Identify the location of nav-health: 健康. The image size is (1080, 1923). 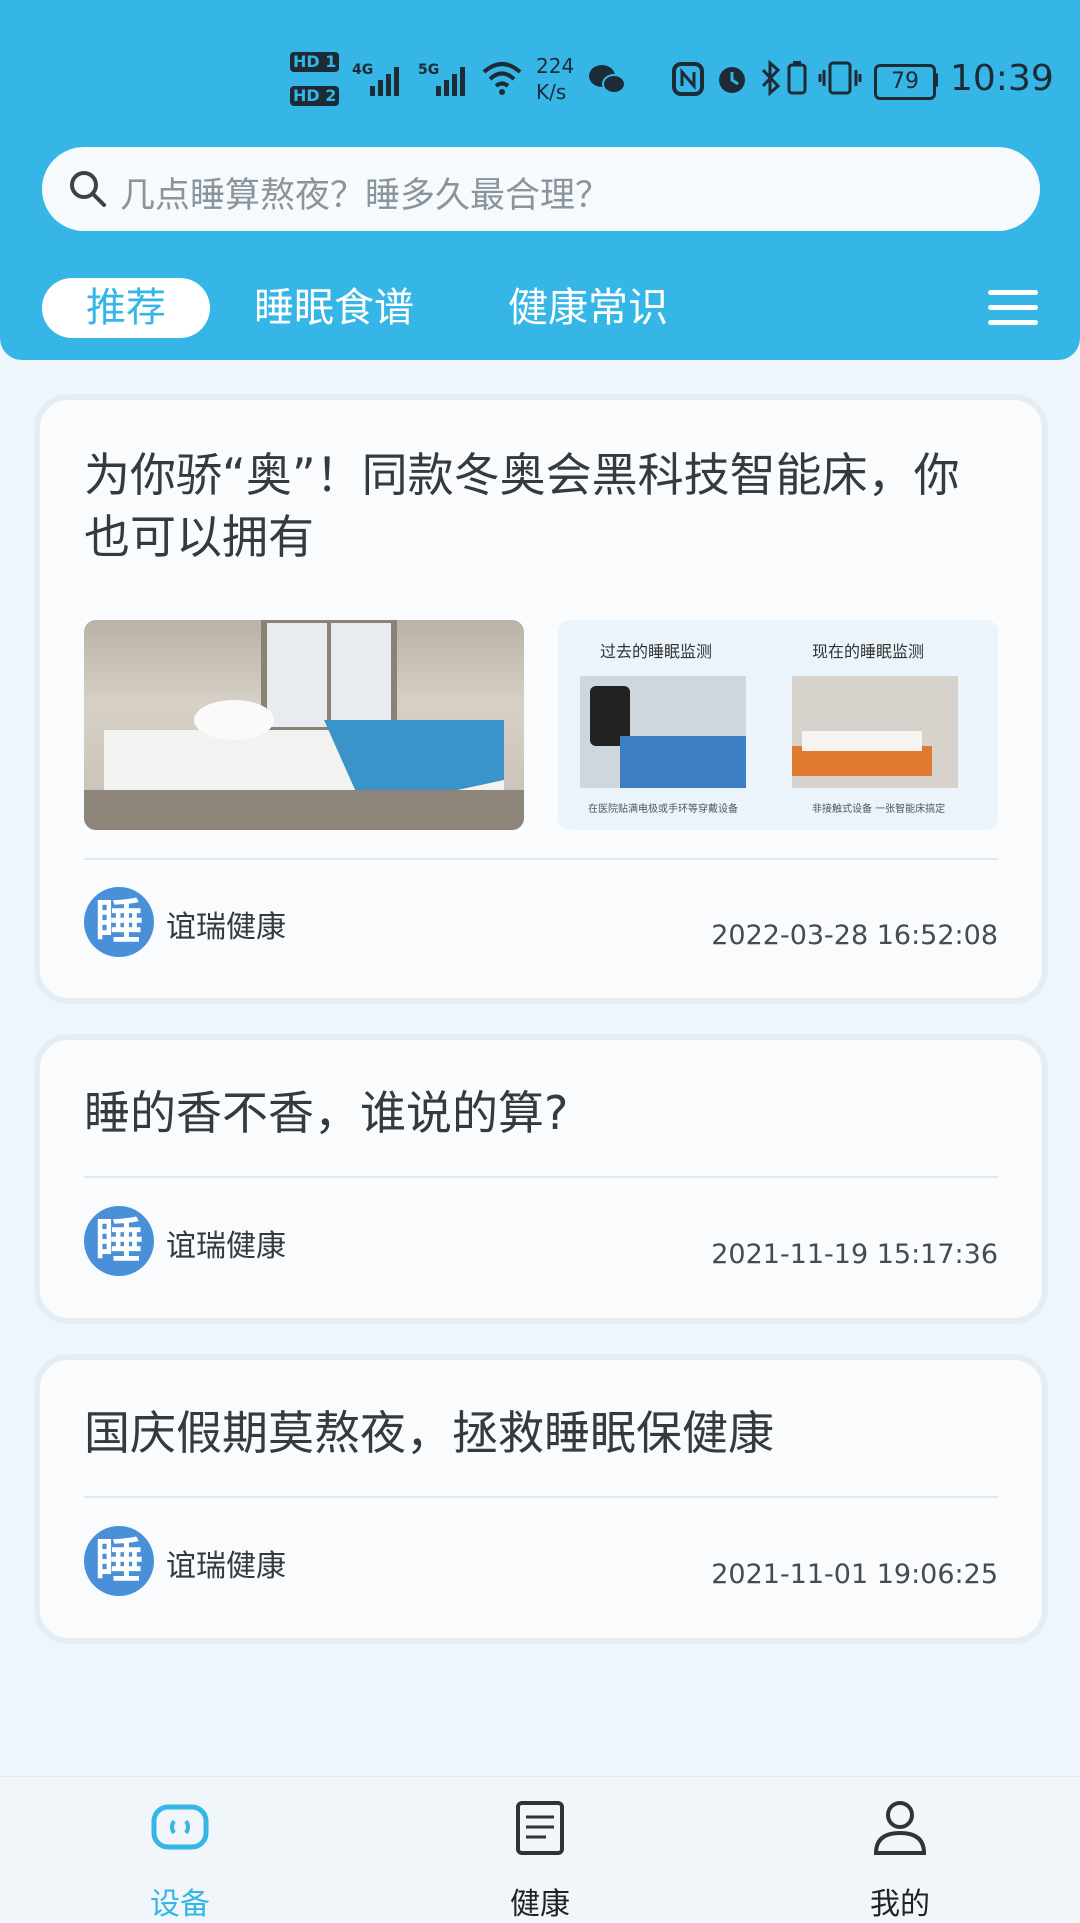
(540, 1849).